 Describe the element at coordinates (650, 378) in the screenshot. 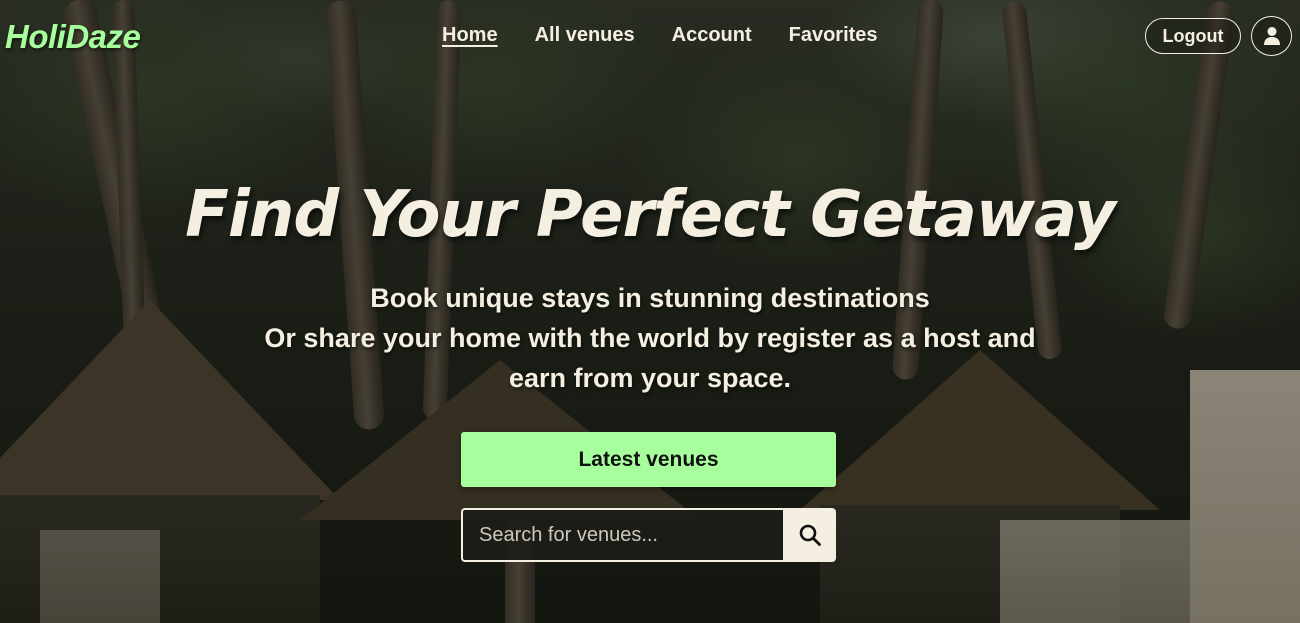

I see `hero-subtitle-line: earn from your space.` at that location.